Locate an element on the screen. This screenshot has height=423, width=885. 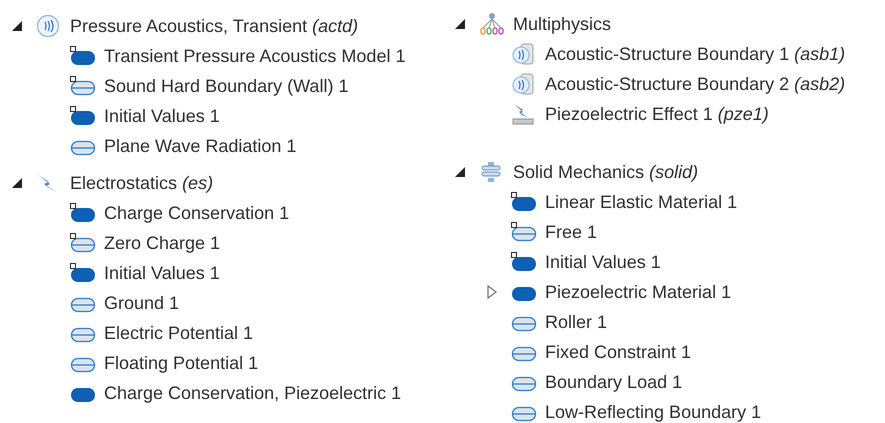
tree-node-label: Electric Potential 1 is located at coordinates (179, 333).